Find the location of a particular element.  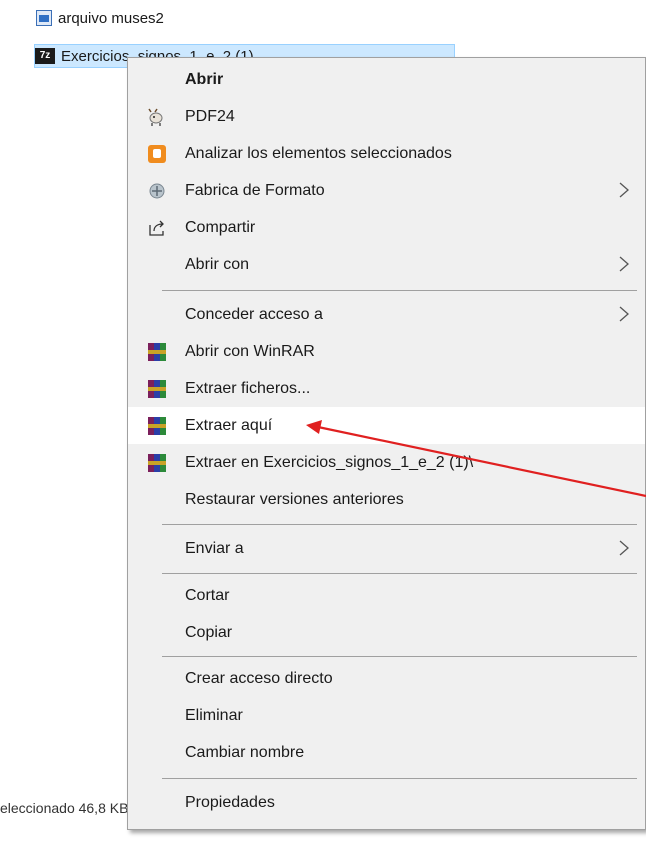

menu-item-eliminar: Eliminar is located at coordinates (386, 715).